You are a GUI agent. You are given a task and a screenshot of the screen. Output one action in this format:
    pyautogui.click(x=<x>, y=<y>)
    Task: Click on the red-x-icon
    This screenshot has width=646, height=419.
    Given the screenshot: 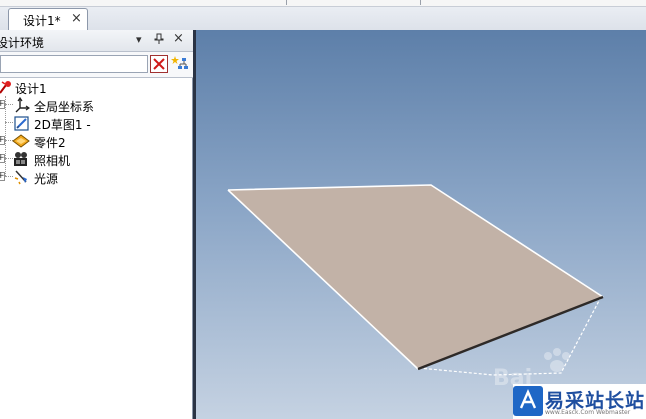 What is the action you would take?
    pyautogui.click(x=159, y=64)
    